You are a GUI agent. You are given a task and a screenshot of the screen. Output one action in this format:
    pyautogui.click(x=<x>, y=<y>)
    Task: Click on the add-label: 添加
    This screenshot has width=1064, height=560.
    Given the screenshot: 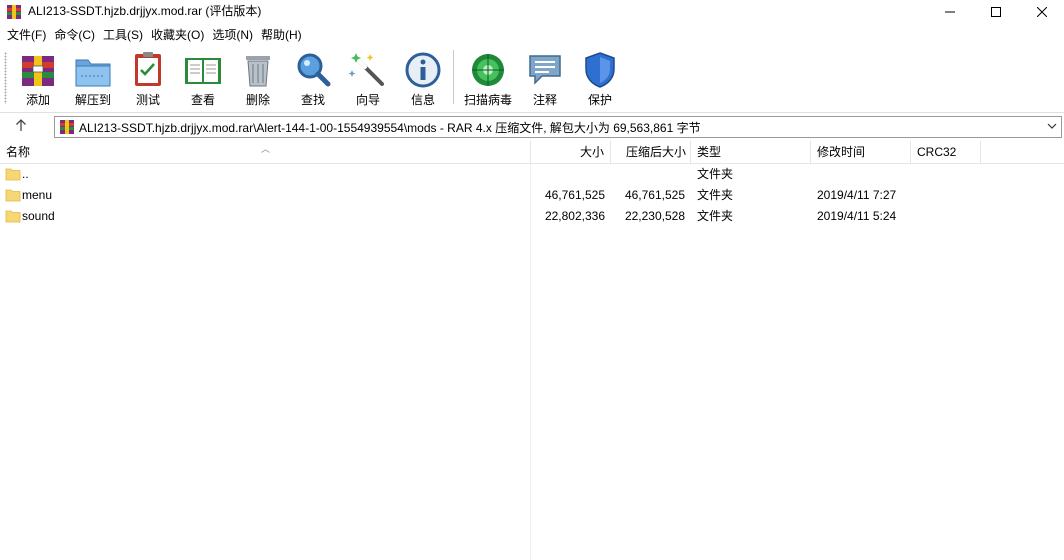 What is the action you would take?
    pyautogui.click(x=37, y=100)
    